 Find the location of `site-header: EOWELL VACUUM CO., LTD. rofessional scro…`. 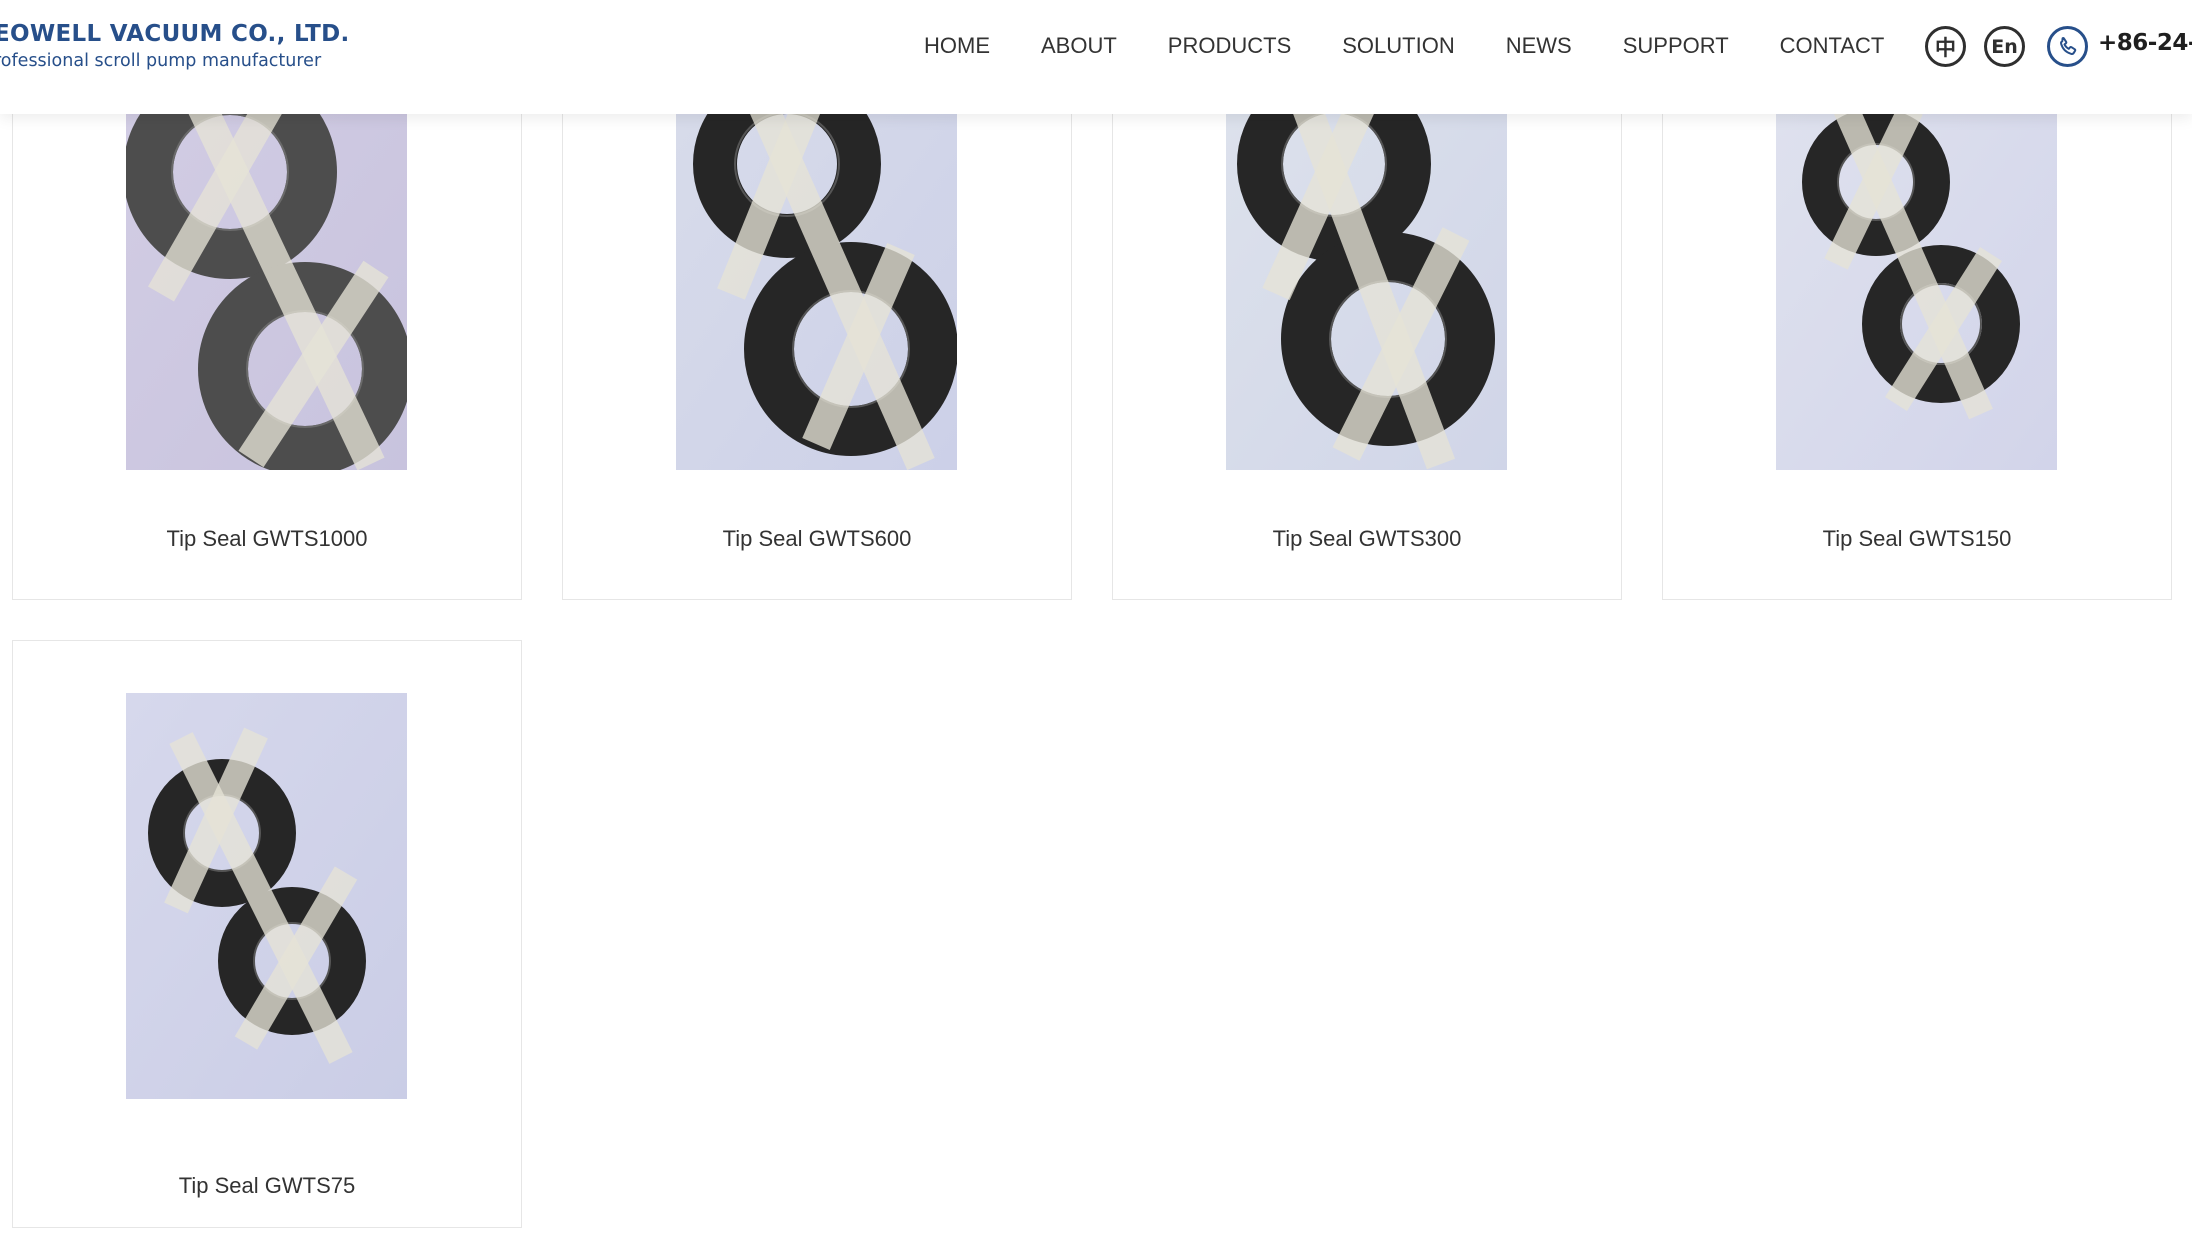

site-header: EOWELL VACUUM CO., LTD. rofessional scro… is located at coordinates (1096, 57).